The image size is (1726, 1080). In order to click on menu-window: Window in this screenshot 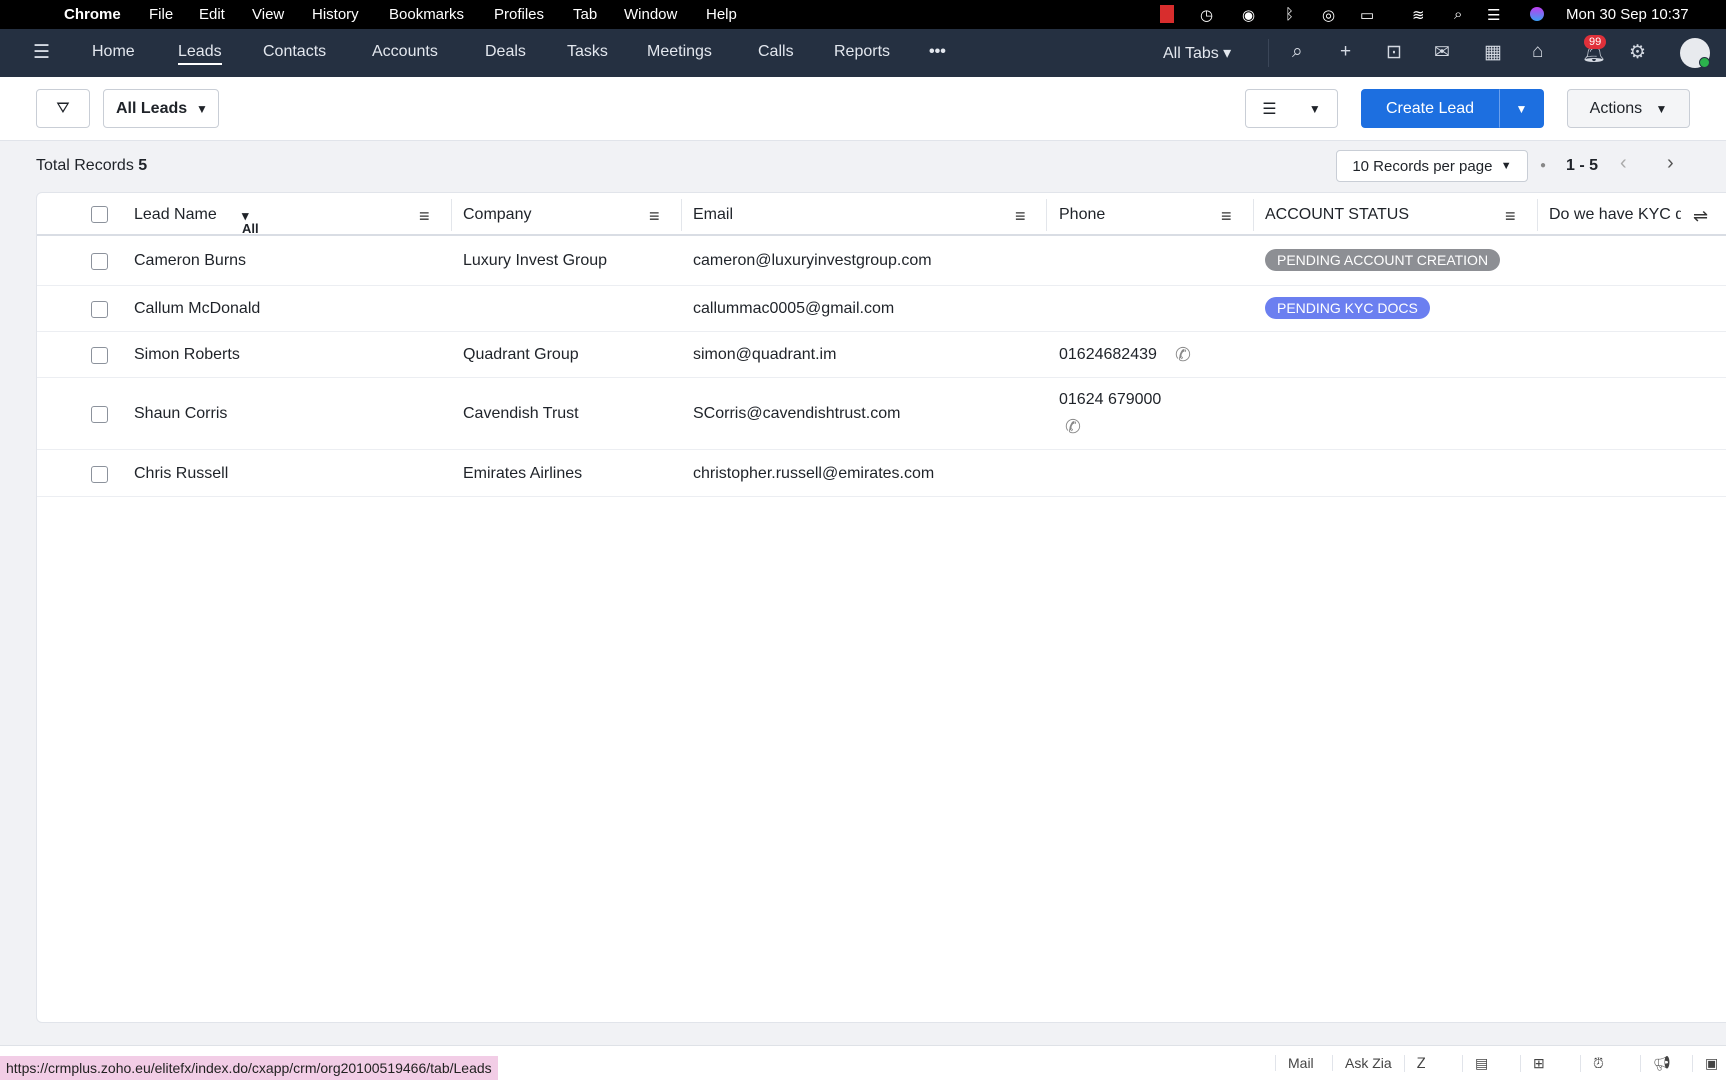, I will do `click(650, 14)`.